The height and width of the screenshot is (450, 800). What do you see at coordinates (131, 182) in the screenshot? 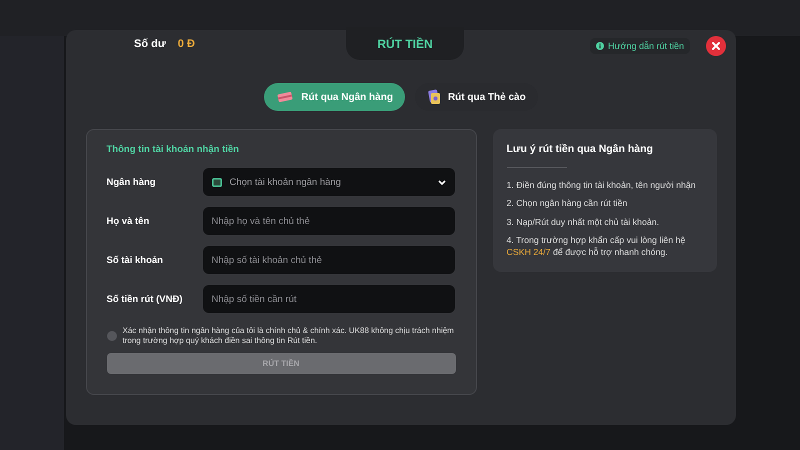
I see `field-label: Ngân hàng` at bounding box center [131, 182].